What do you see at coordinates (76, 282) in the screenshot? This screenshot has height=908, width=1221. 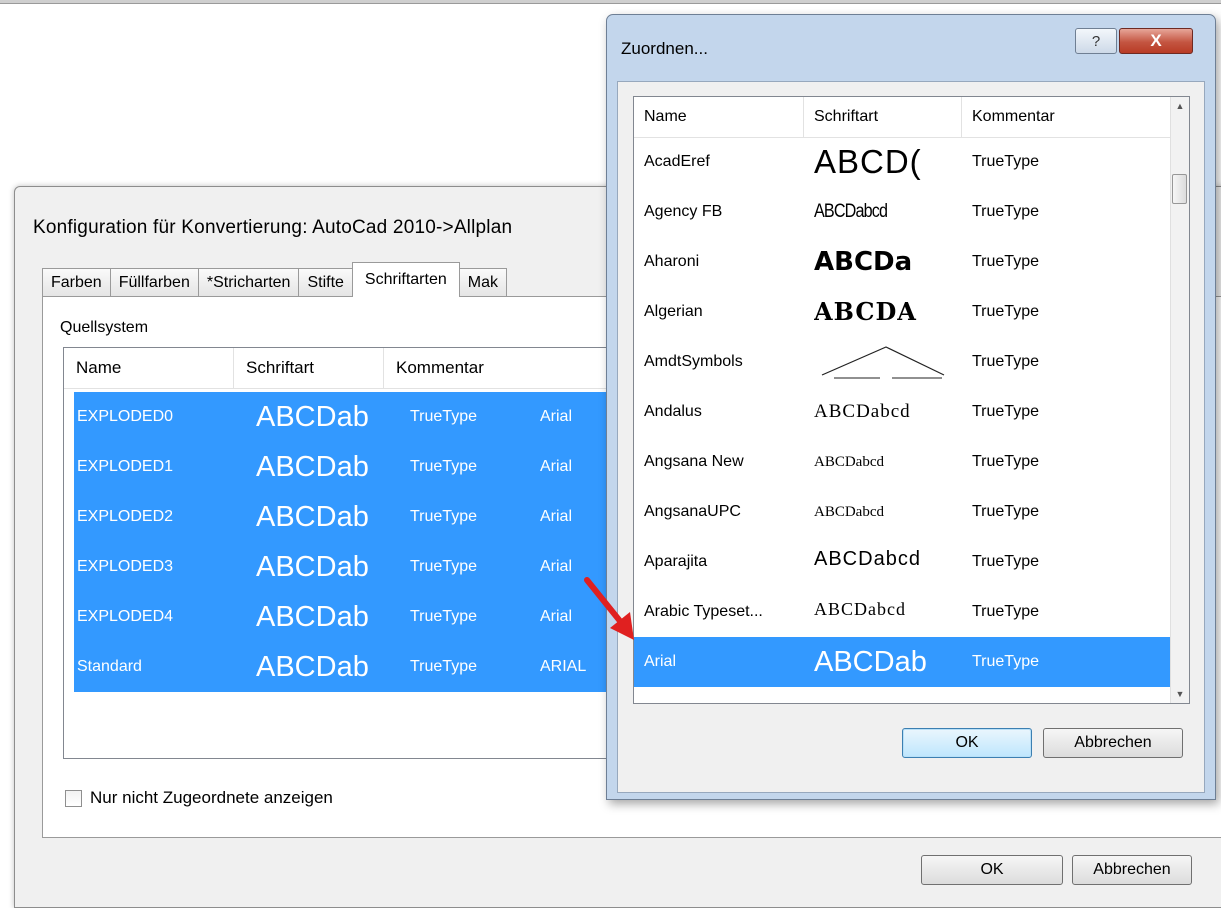 I see `tab-farben: Farben` at bounding box center [76, 282].